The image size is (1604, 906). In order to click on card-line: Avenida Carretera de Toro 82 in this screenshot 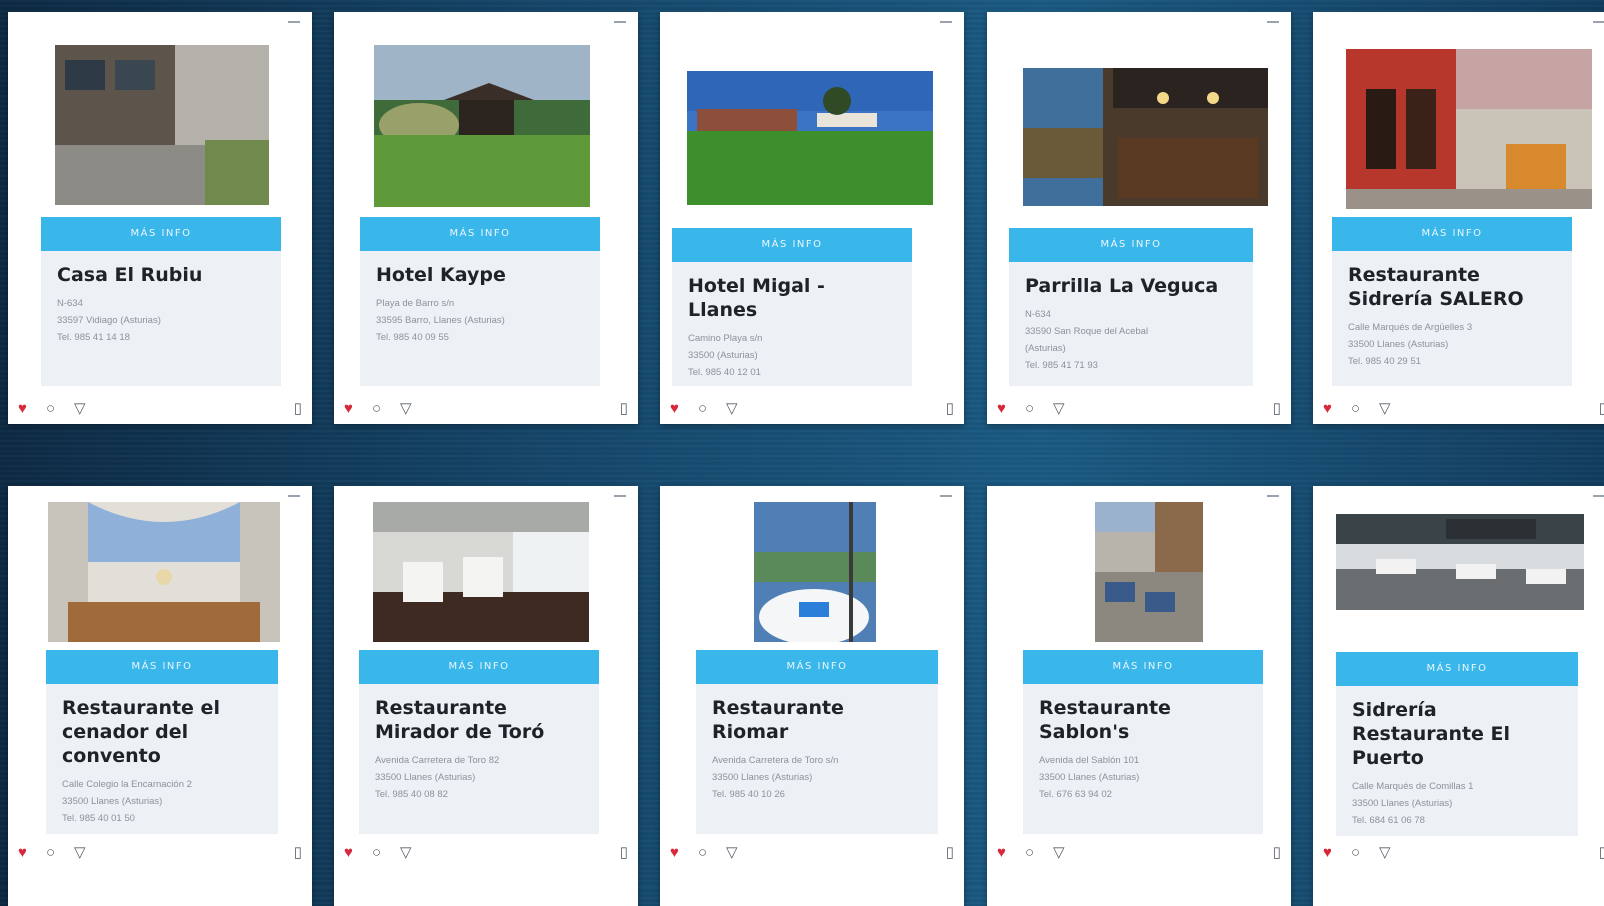, I will do `click(437, 760)`.